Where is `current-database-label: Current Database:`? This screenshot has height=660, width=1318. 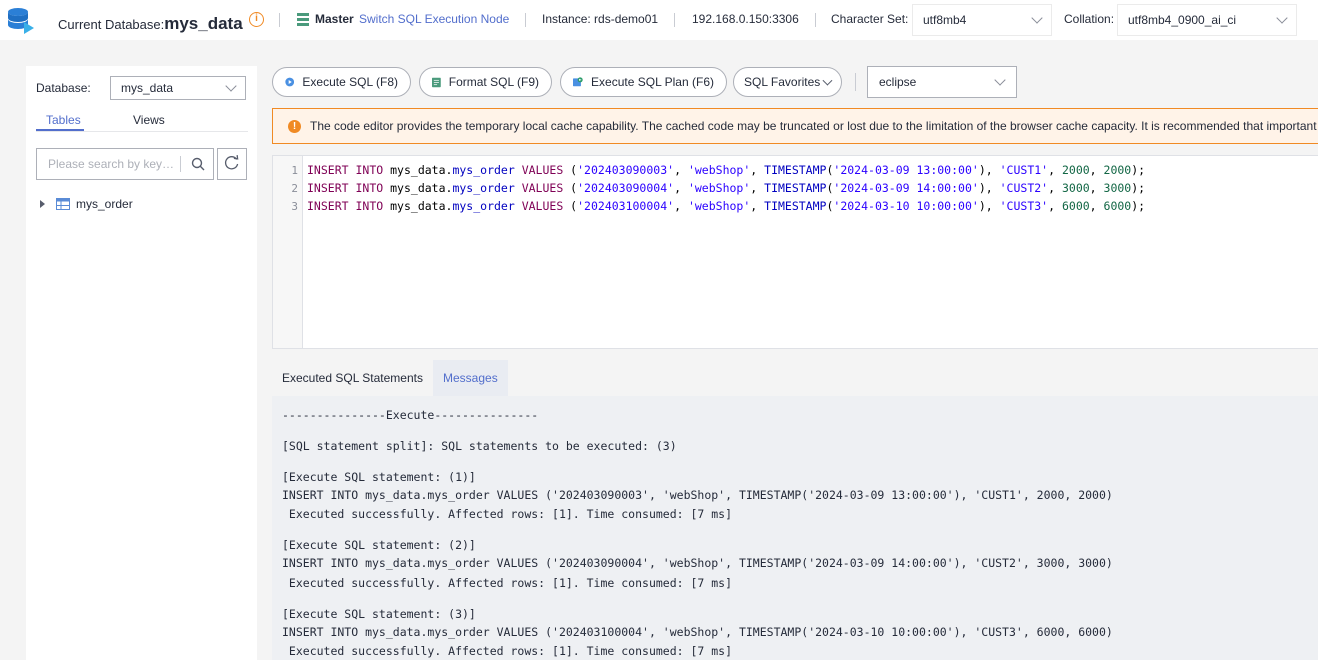
current-database-label: Current Database: is located at coordinates (111, 24).